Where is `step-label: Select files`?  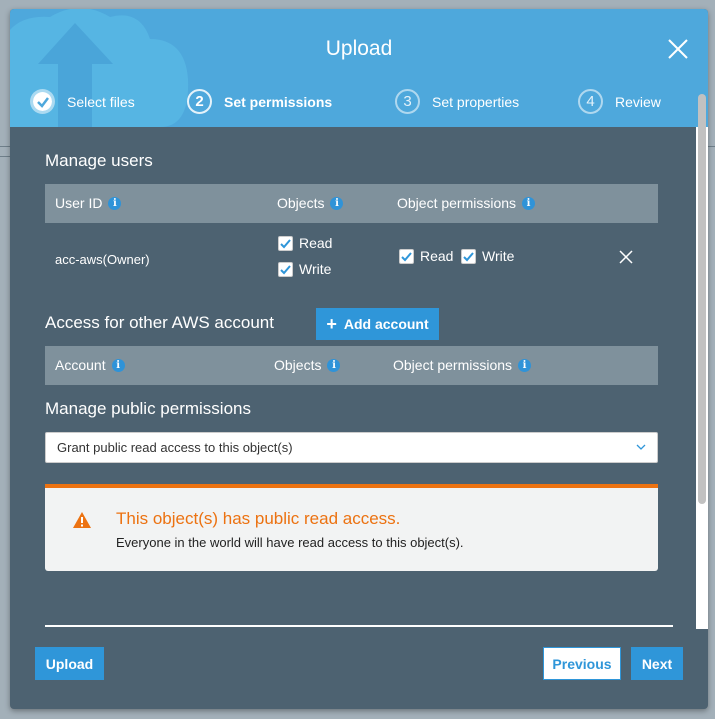 step-label: Select files is located at coordinates (101, 101).